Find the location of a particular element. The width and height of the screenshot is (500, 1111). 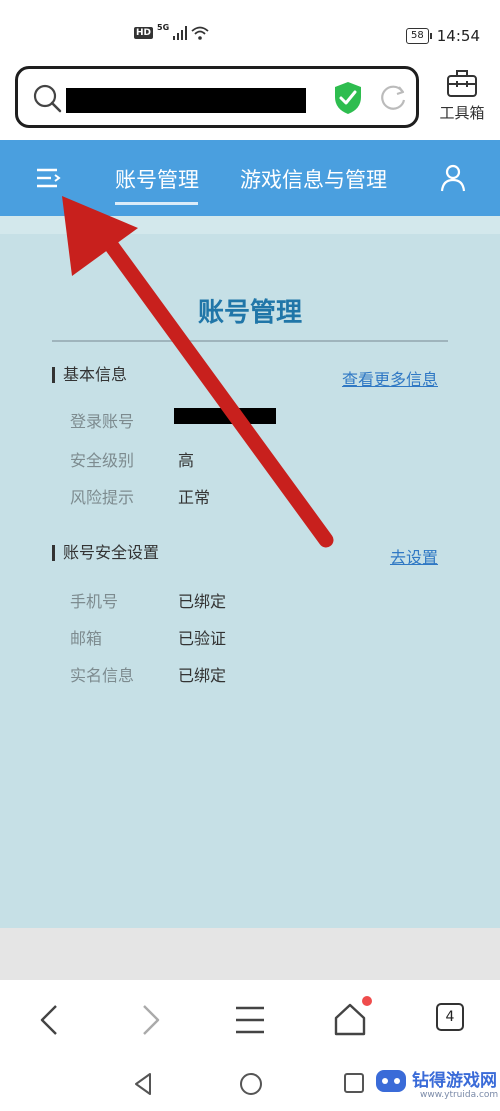

login-account-value is located at coordinates (225, 416).